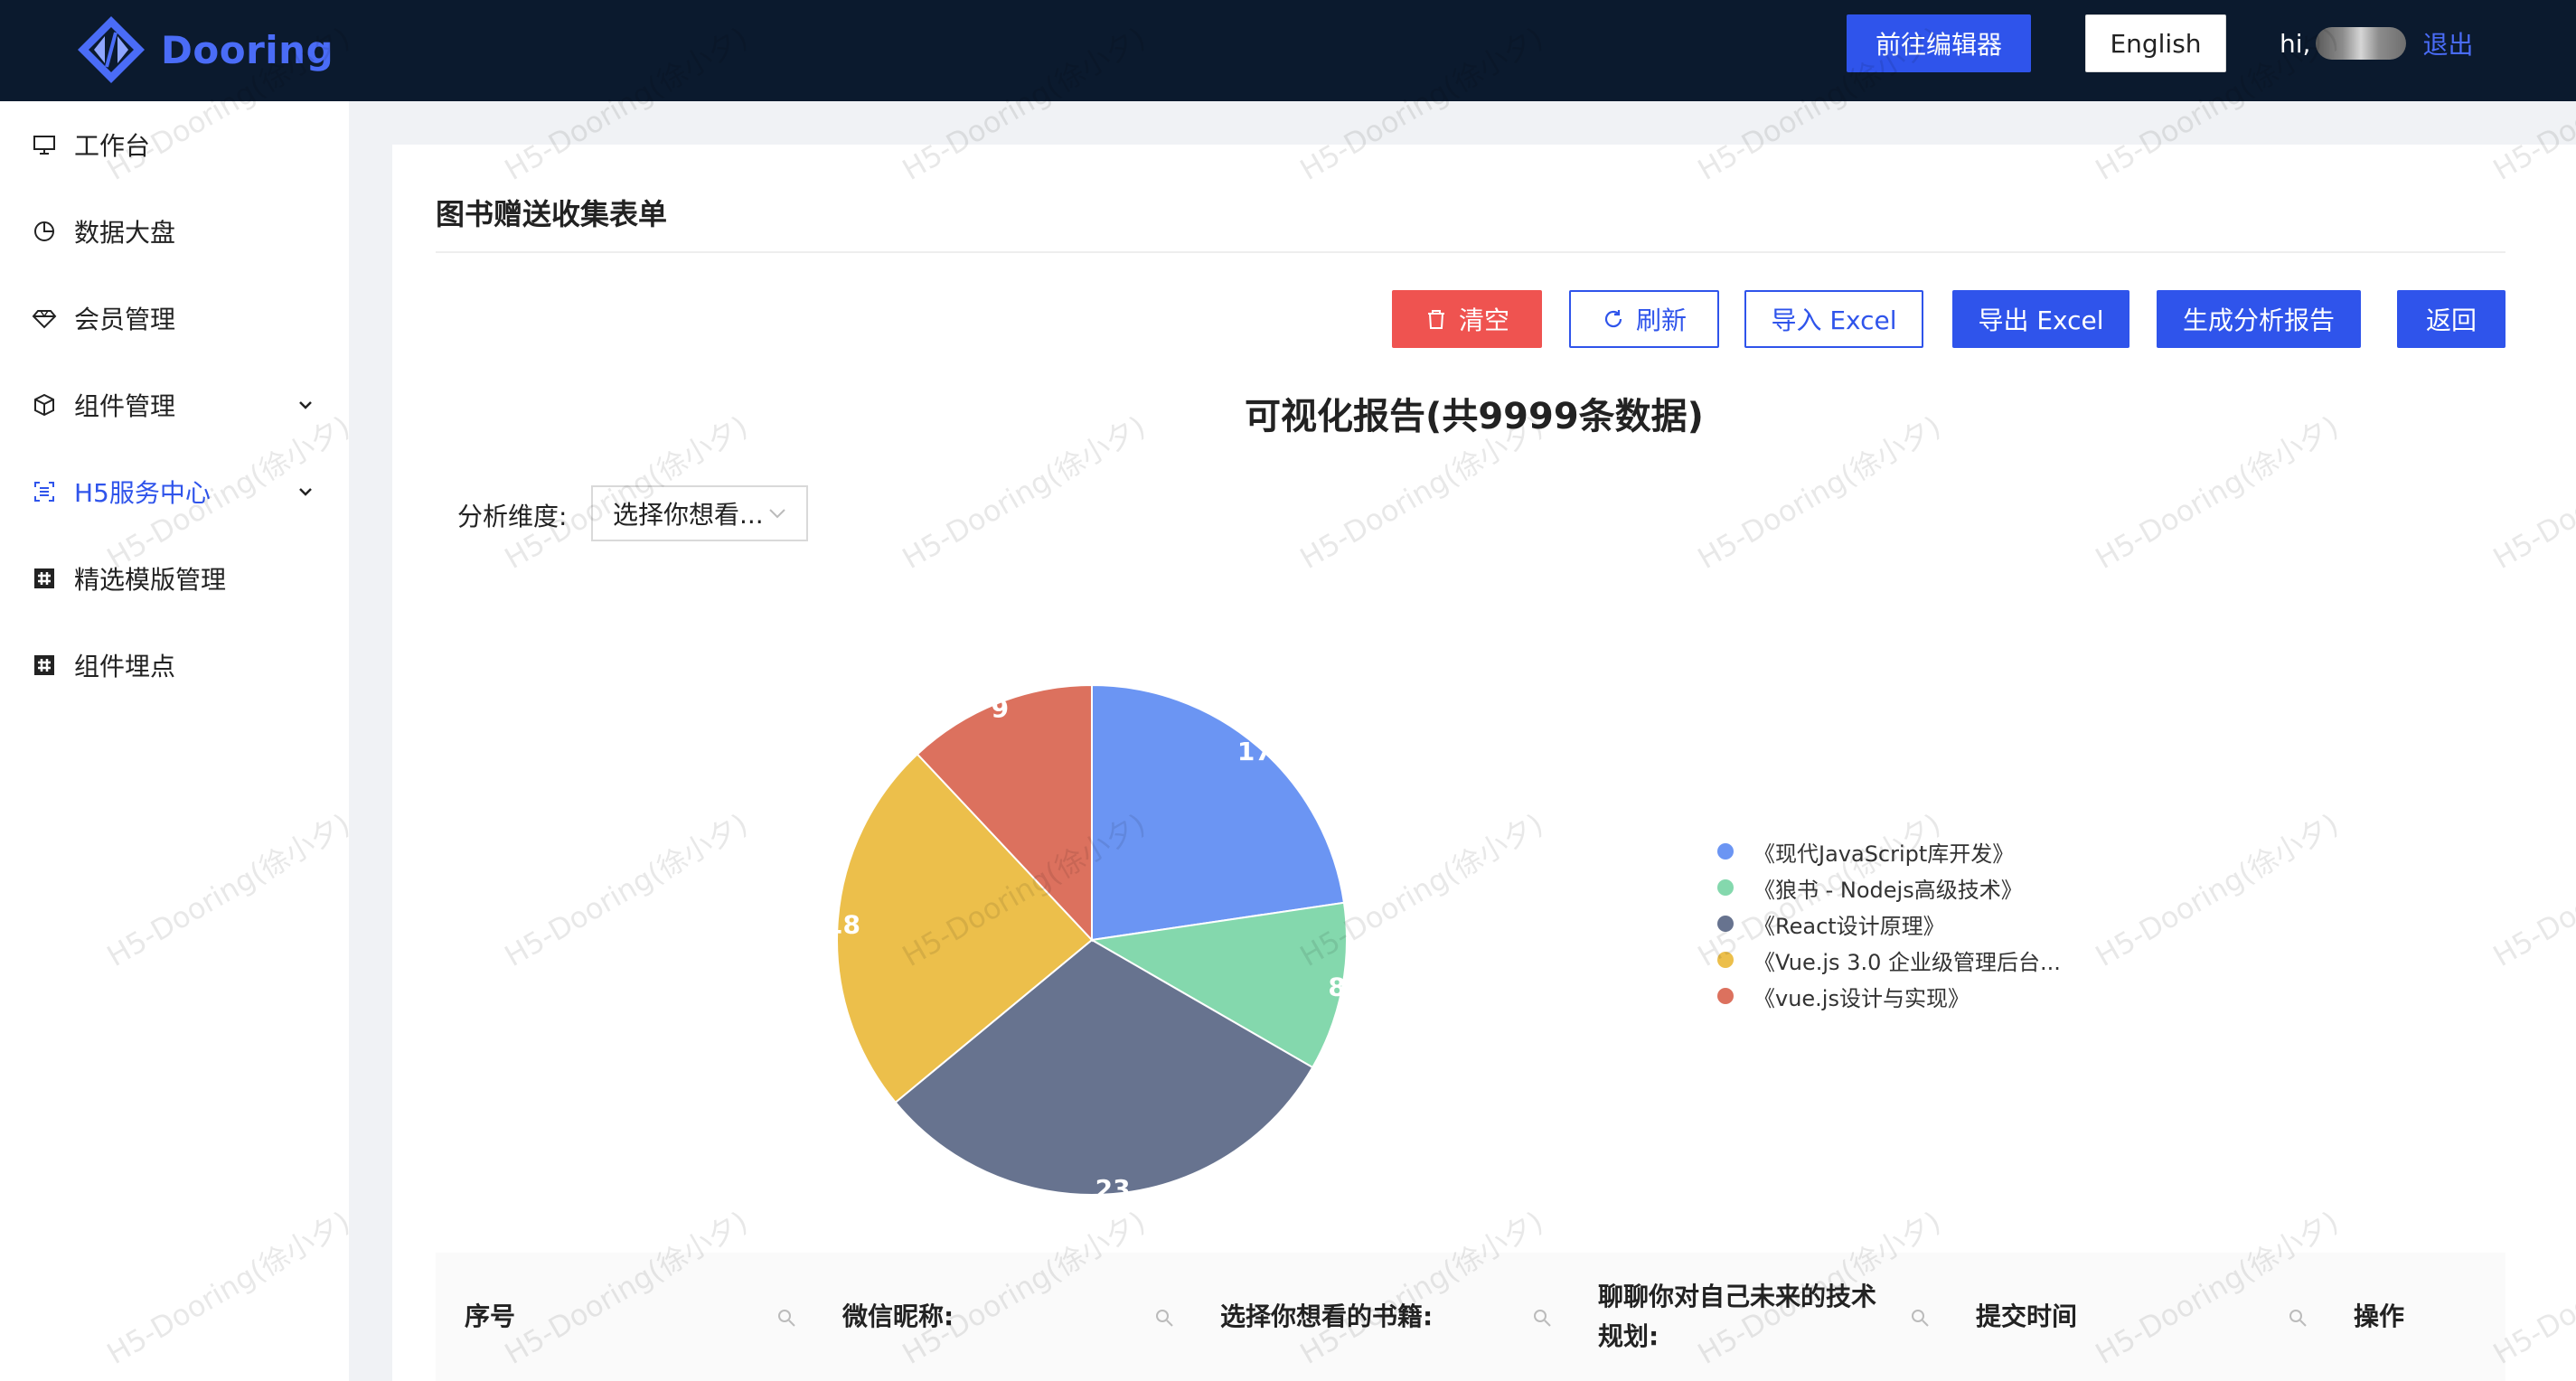 This screenshot has width=2576, height=1381. What do you see at coordinates (2041, 319) in the screenshot?
I see `export-excel-button: 导出 Excel` at bounding box center [2041, 319].